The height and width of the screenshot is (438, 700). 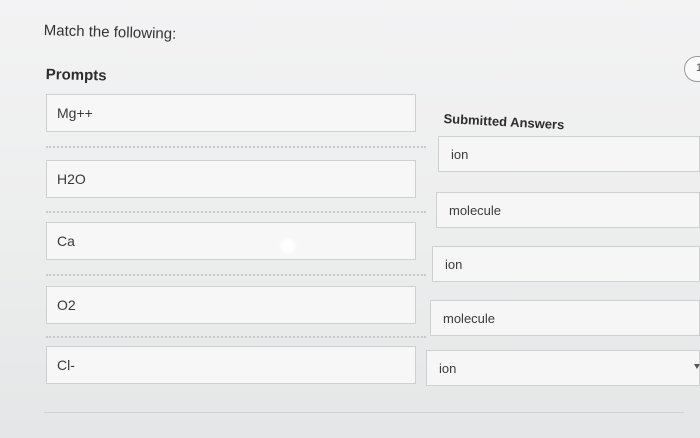 What do you see at coordinates (75, 113) in the screenshot?
I see `prompt-label: Mg++` at bounding box center [75, 113].